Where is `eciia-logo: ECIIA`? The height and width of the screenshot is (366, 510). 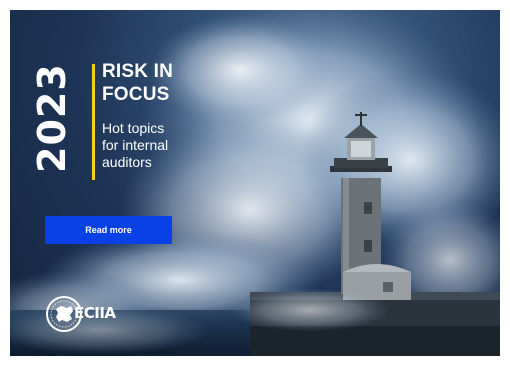 eciia-logo: ECIIA is located at coordinates (89, 314).